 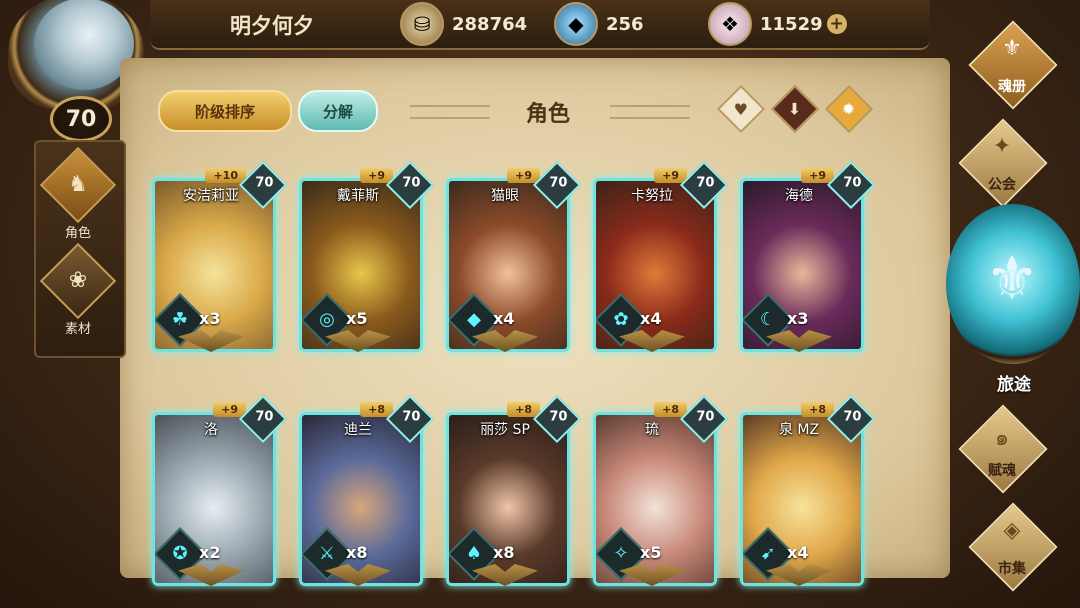 I want to click on star-badge-icon: ✹, so click(x=849, y=109).